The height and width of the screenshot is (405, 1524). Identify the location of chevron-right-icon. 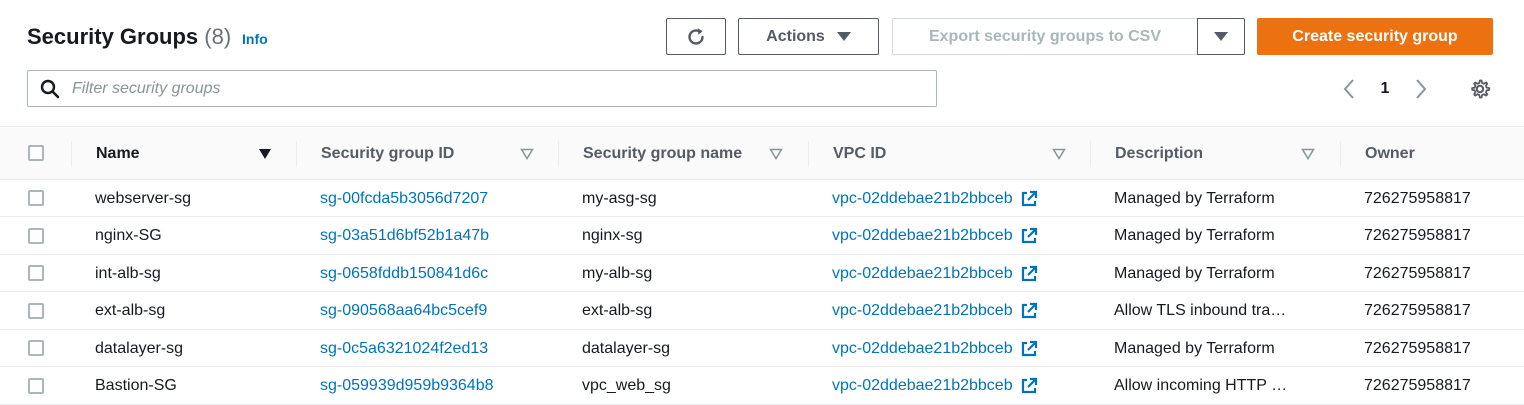
(1421, 89).